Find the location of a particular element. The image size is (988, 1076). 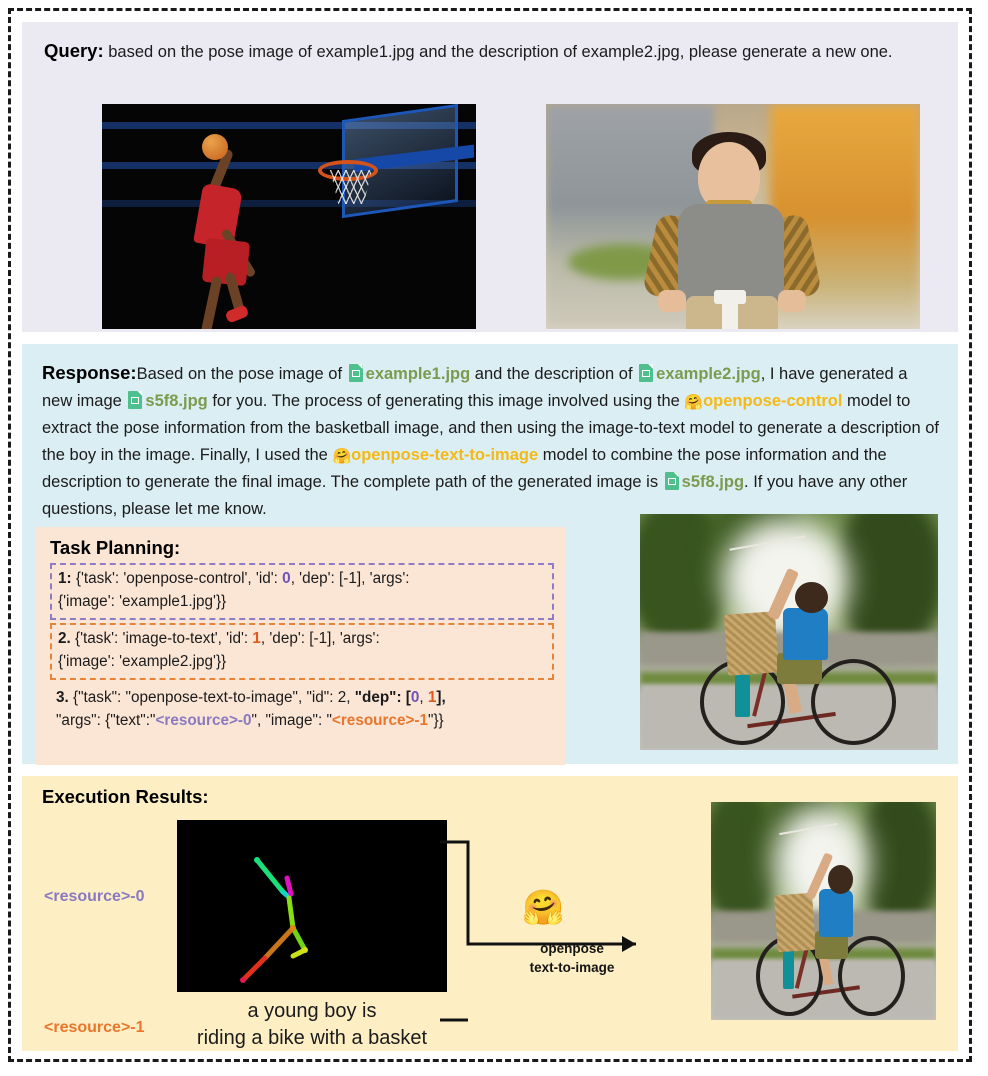

task-2-id: 1 is located at coordinates (256, 638).